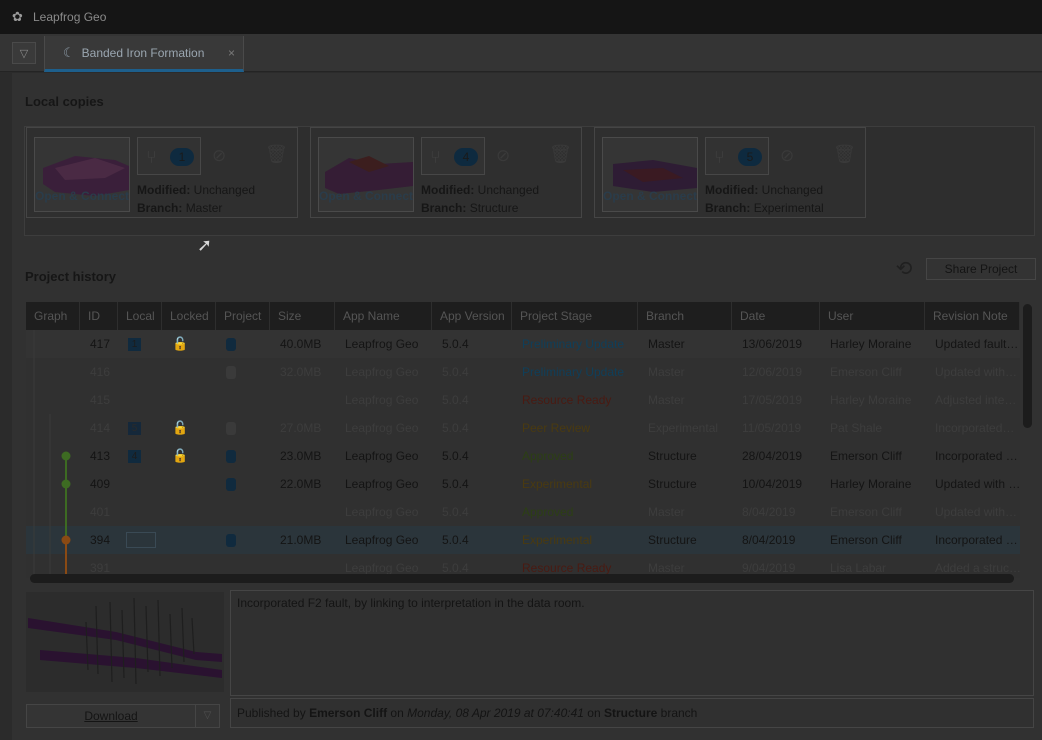  I want to click on published-suffix: branch, so click(679, 713).